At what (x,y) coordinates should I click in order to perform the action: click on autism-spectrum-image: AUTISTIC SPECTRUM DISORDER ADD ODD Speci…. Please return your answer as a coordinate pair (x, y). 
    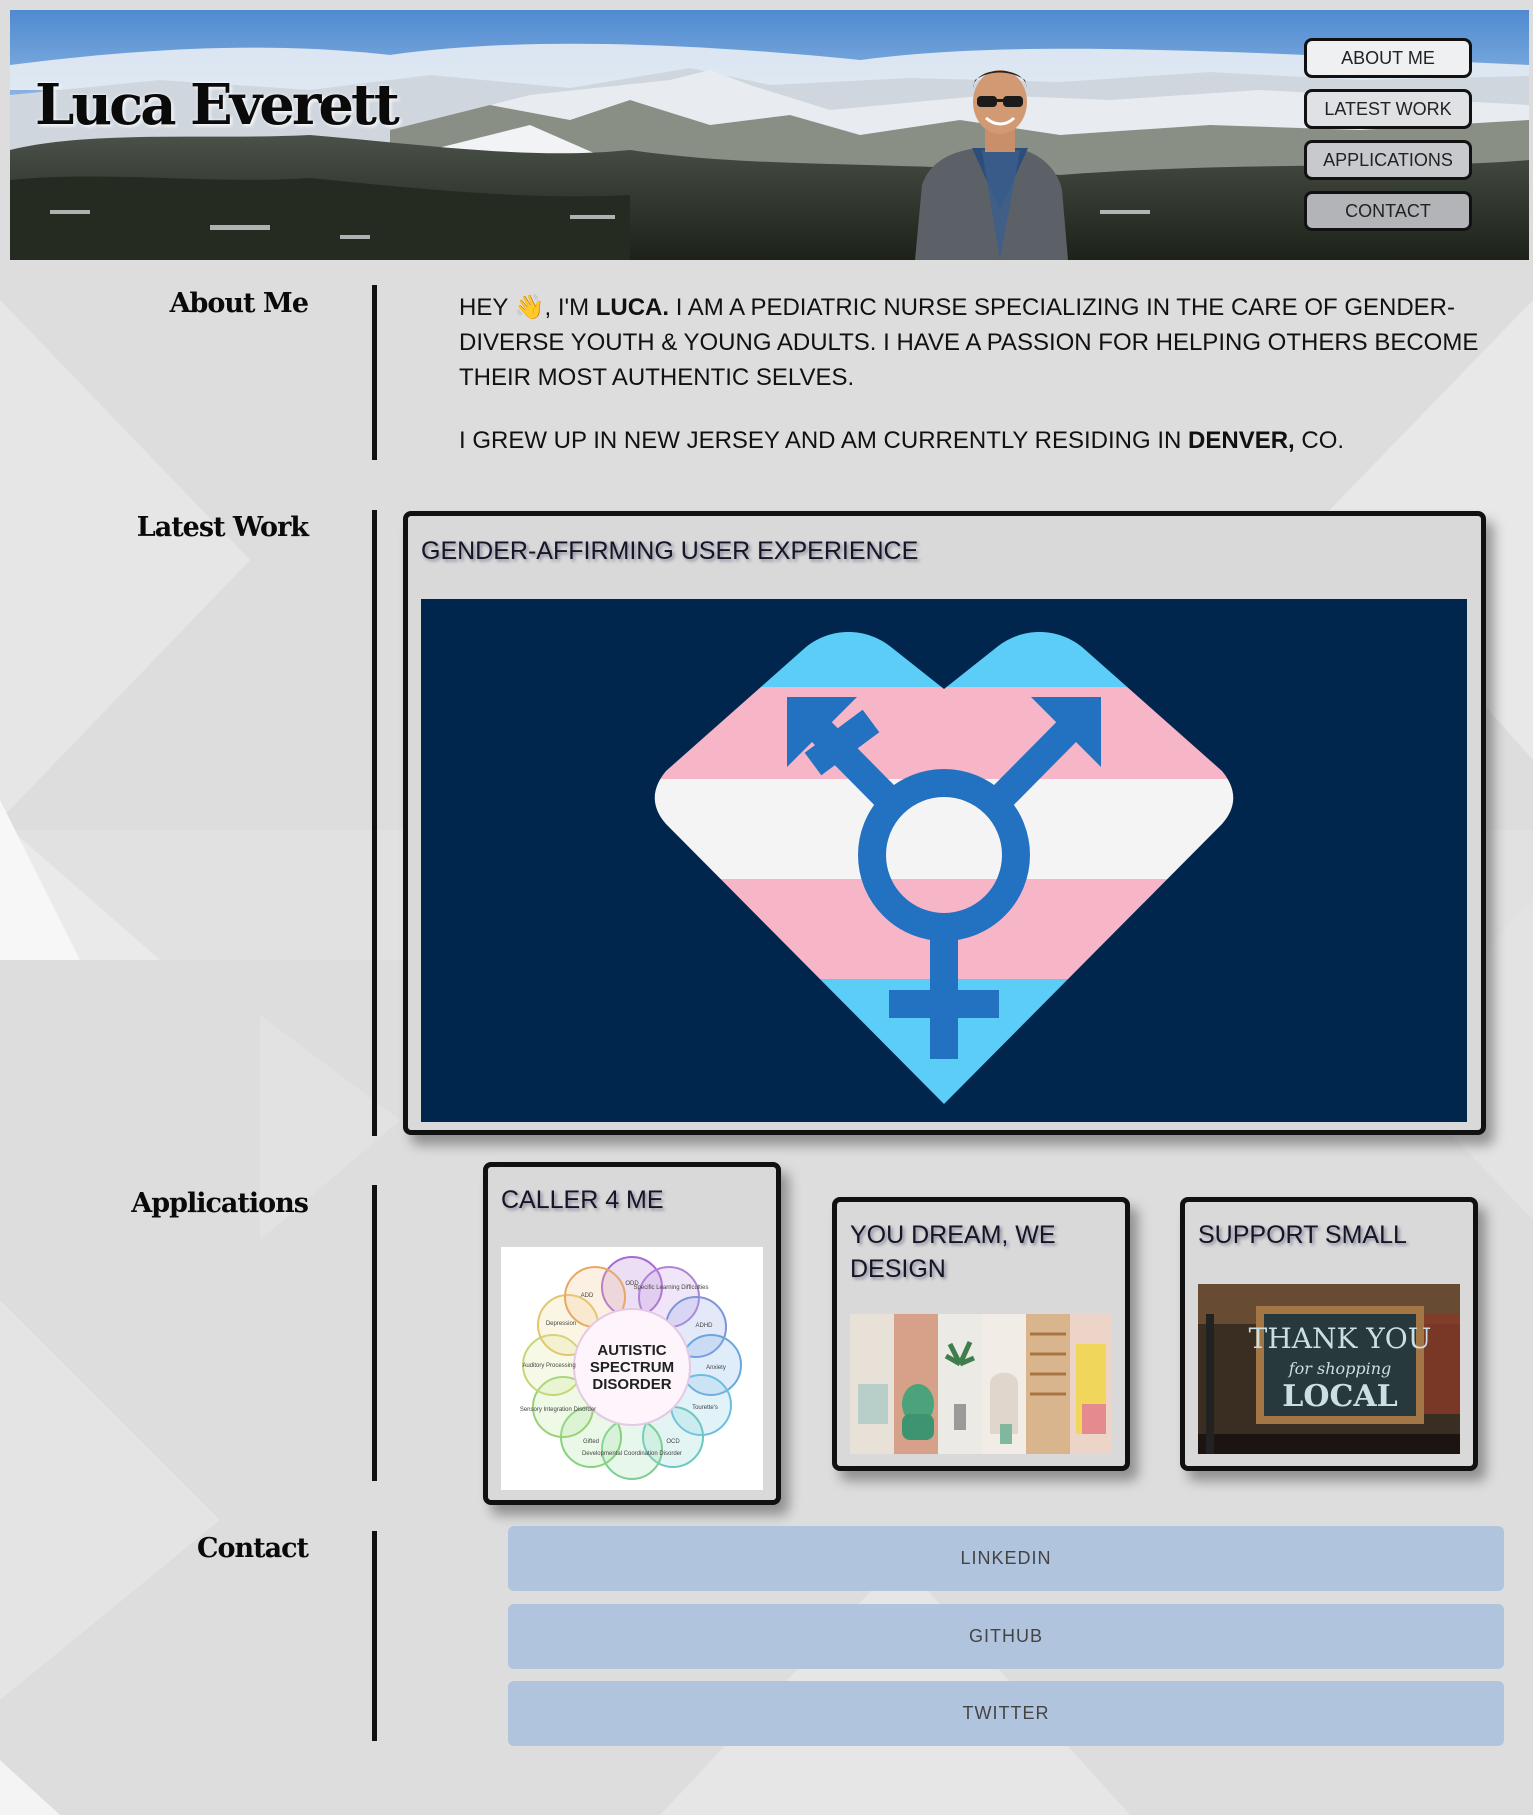
    Looking at the image, I should click on (632, 1368).